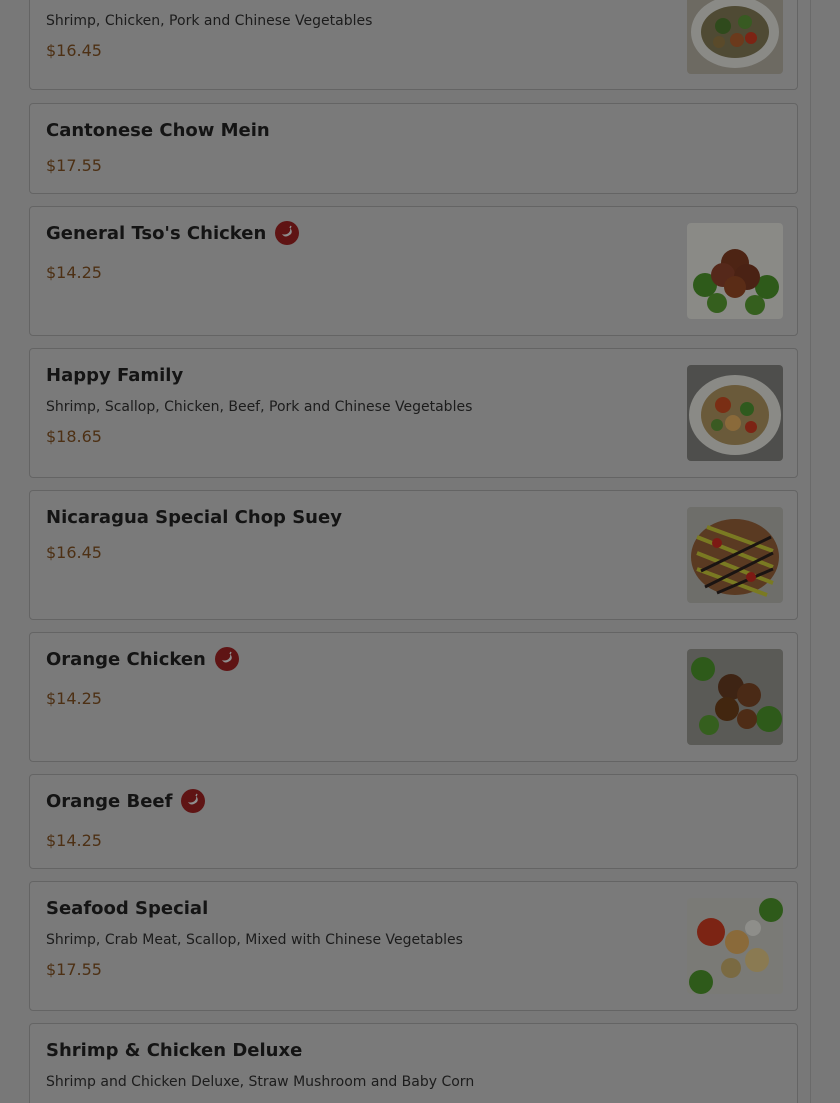 The width and height of the screenshot is (840, 1103). What do you see at coordinates (413, 821) in the screenshot?
I see `menu-item-card: Orange Beef $14.25` at bounding box center [413, 821].